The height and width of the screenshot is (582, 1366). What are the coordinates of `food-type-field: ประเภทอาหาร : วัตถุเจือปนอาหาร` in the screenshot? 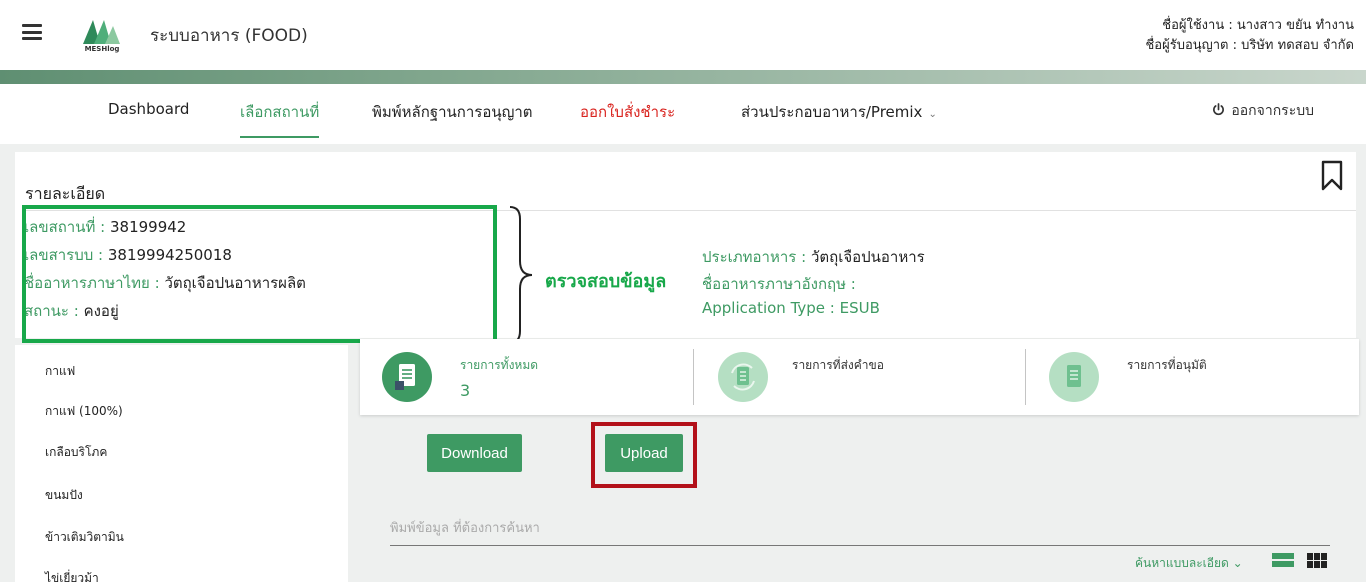 It's located at (813, 257).